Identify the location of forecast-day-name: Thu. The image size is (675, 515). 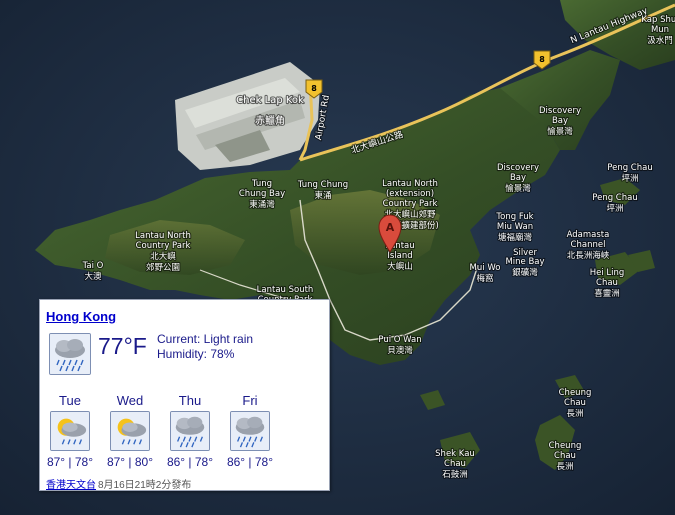
(190, 400).